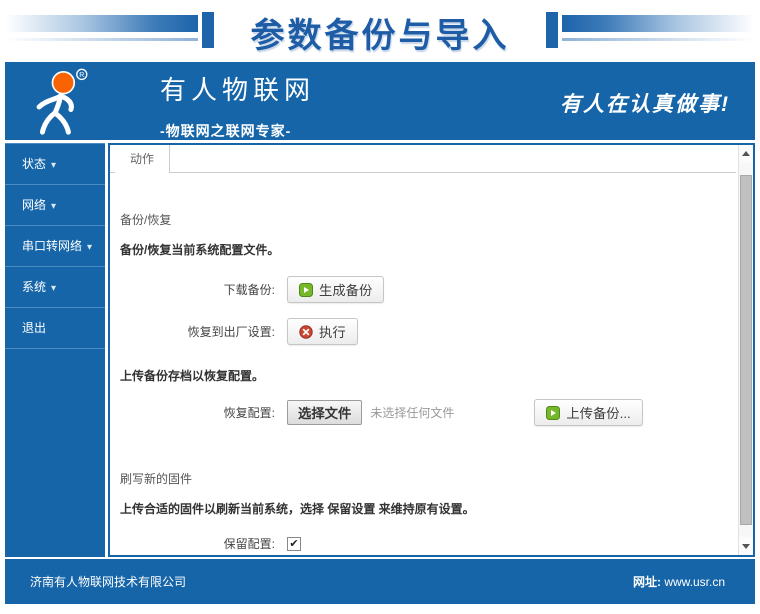 This screenshot has width=760, height=614. Describe the element at coordinates (552, 30) in the screenshot. I see `banner-decoration-tab-right` at that location.